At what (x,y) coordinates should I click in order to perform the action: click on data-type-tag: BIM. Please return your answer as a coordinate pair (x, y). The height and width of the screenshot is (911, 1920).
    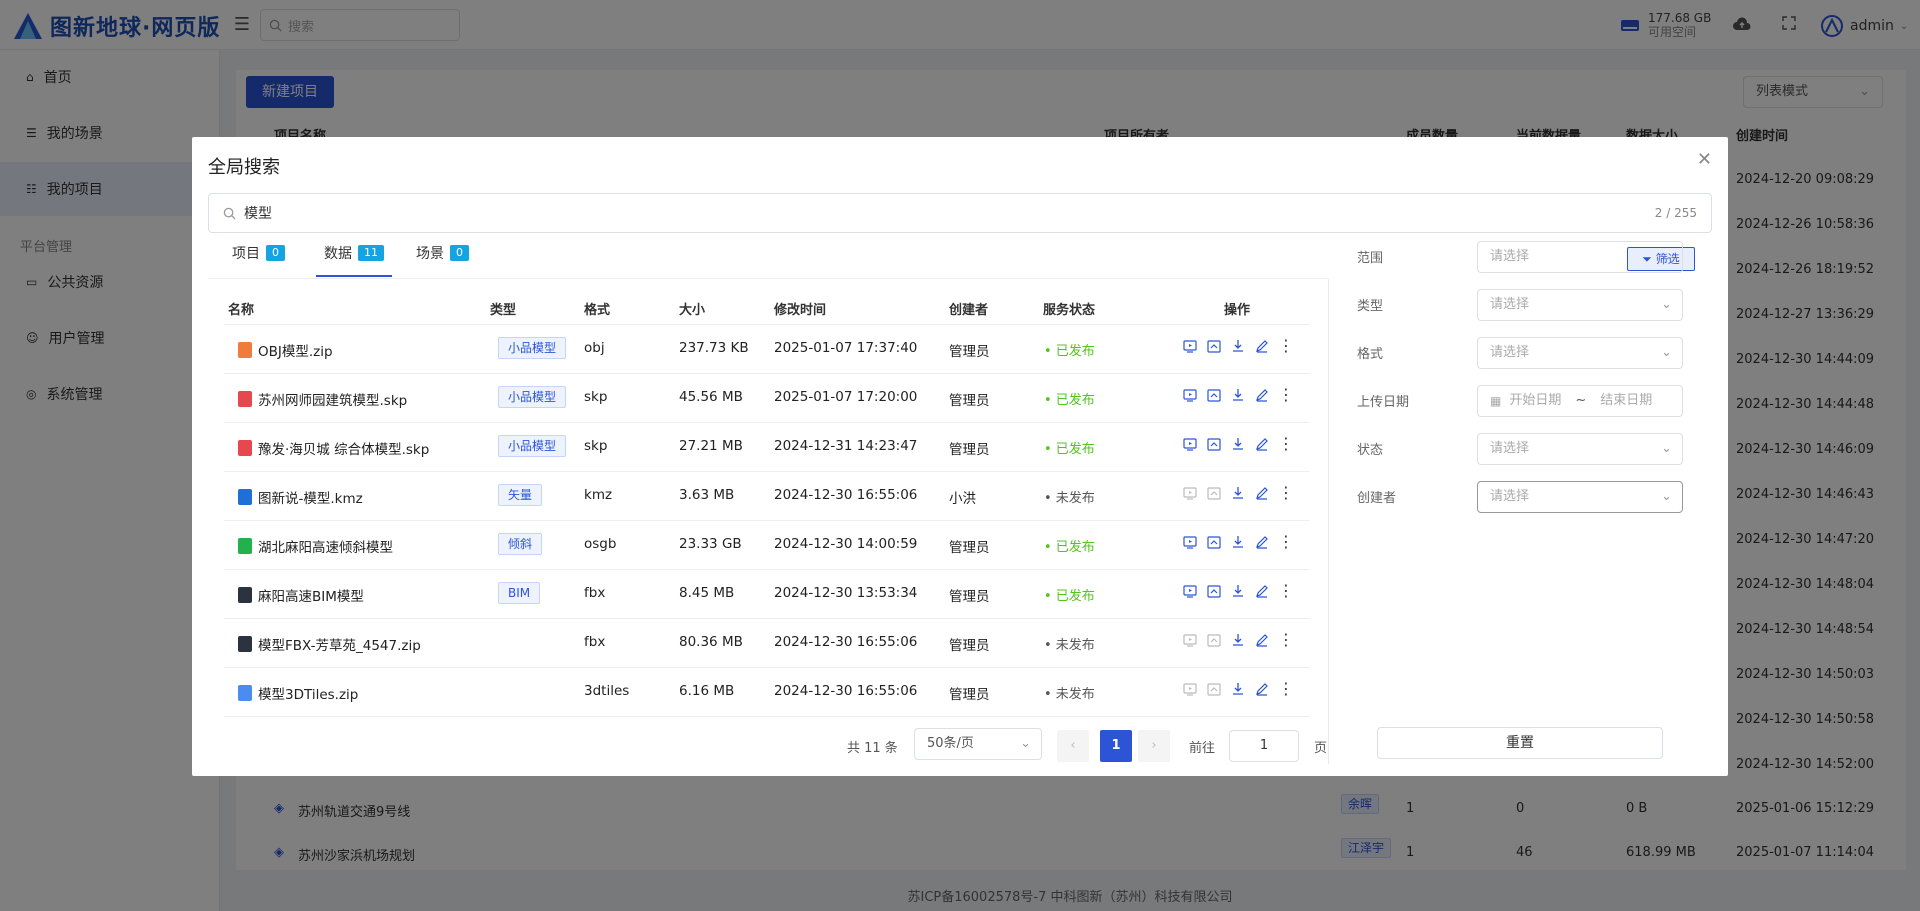
    Looking at the image, I should click on (519, 593).